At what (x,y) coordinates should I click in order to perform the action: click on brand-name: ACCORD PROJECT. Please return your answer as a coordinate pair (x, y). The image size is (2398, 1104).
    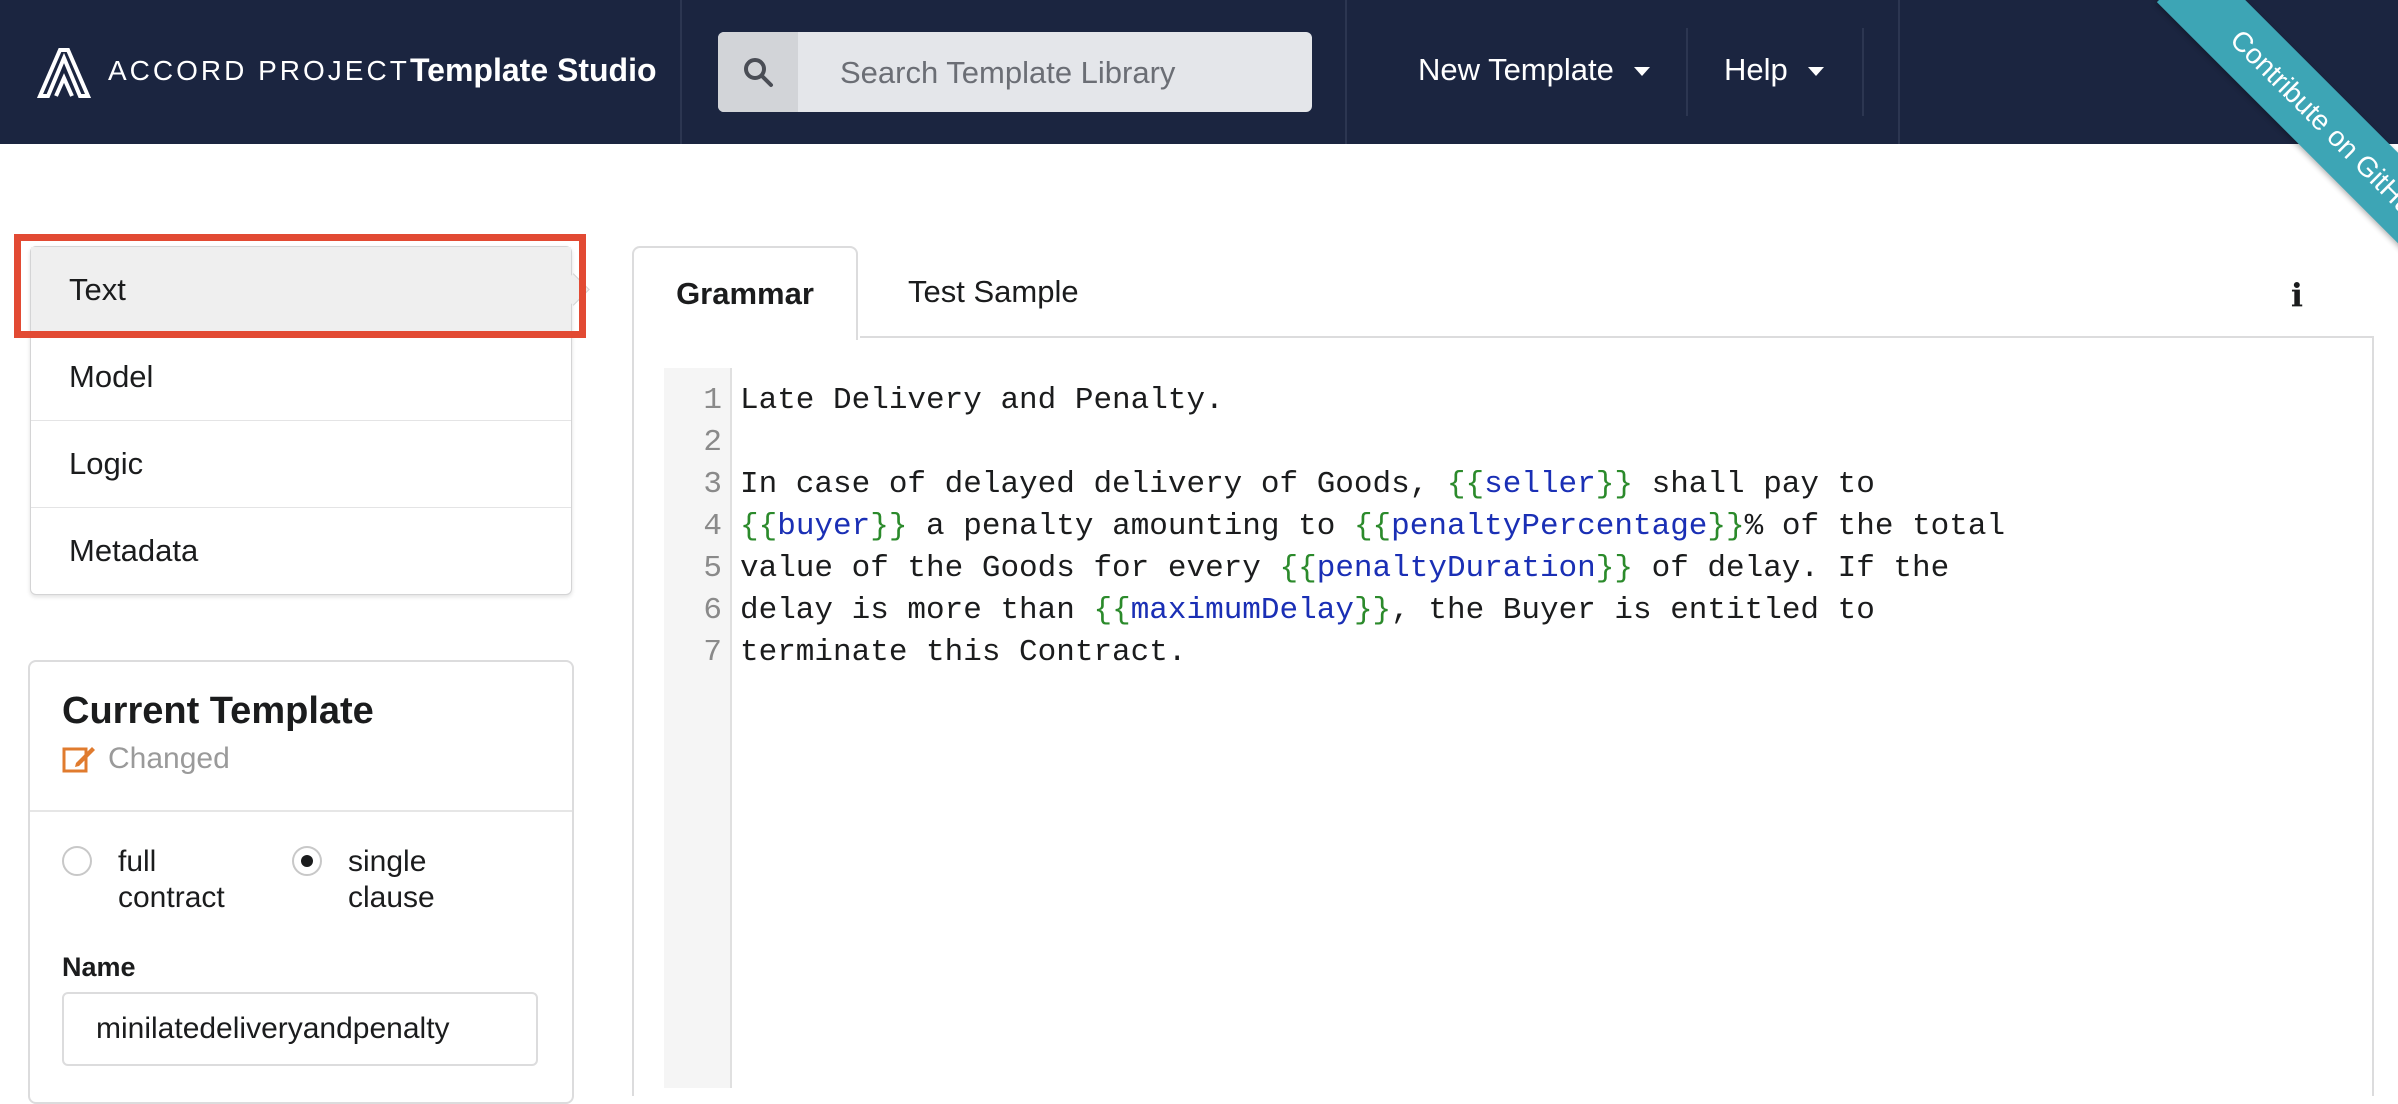
    Looking at the image, I should click on (259, 71).